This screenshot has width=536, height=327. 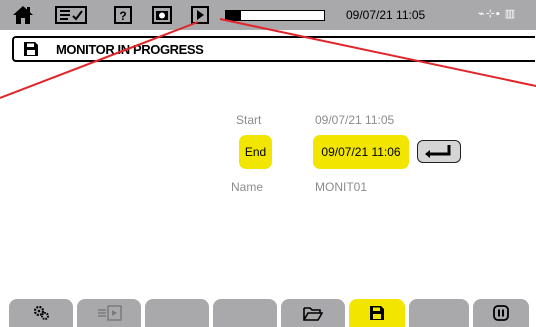 I want to click on end-value-field: 09/07/21 11:06, so click(x=361, y=152).